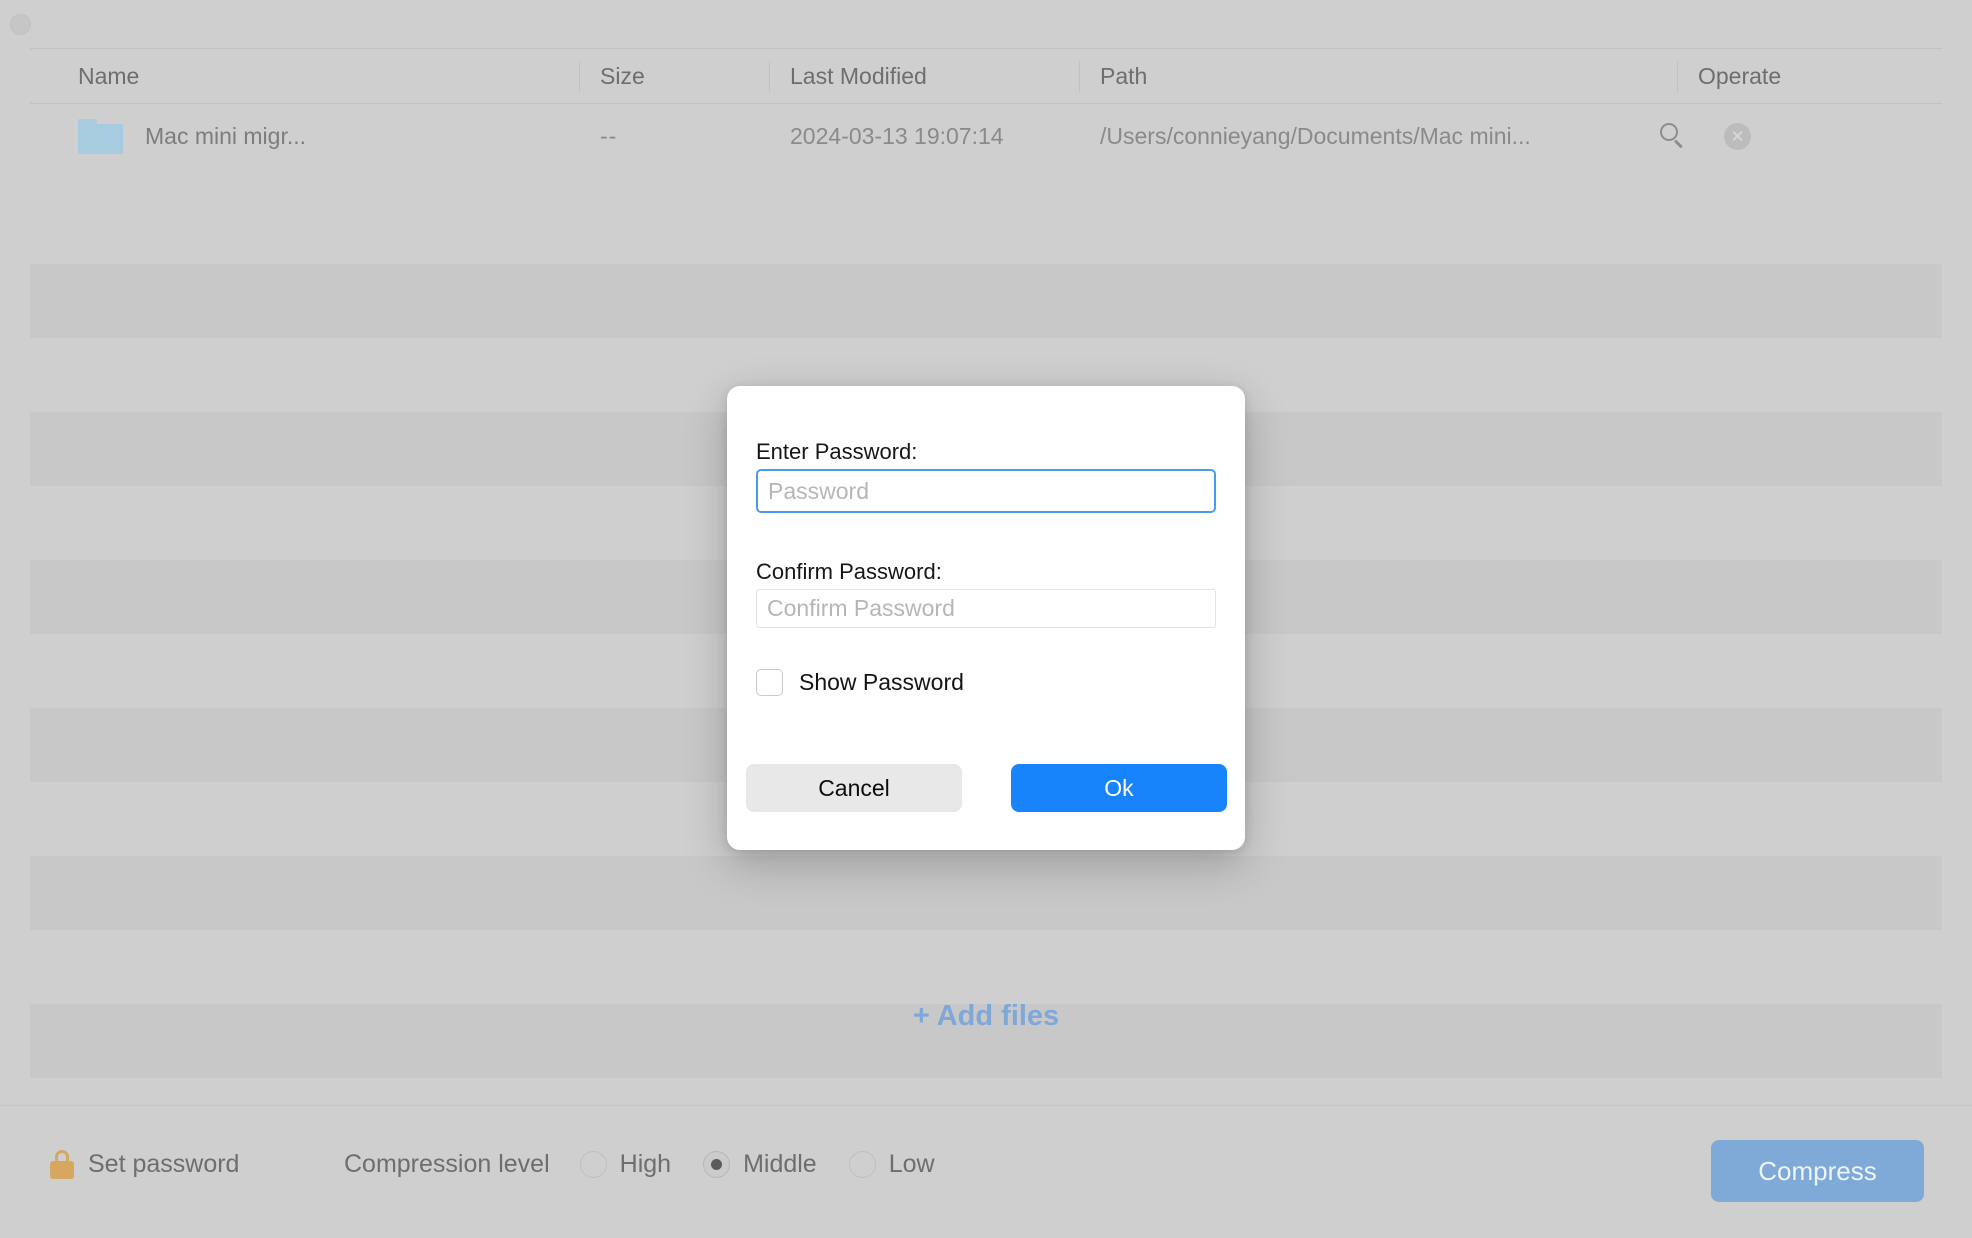  I want to click on radio-label-high: High, so click(645, 1164).